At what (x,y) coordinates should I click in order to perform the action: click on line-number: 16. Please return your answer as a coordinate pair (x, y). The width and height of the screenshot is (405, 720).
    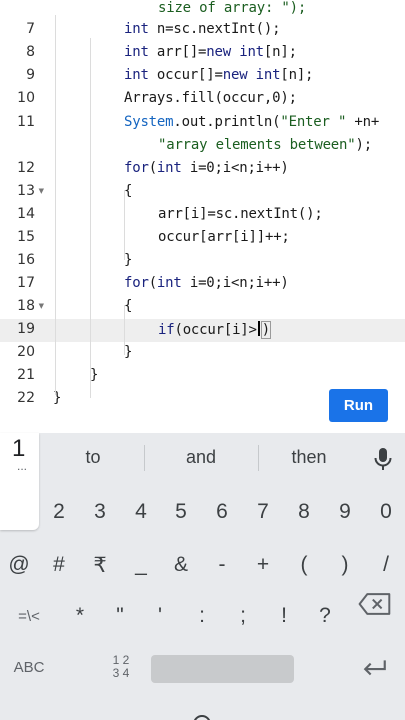
    Looking at the image, I should click on (26, 260).